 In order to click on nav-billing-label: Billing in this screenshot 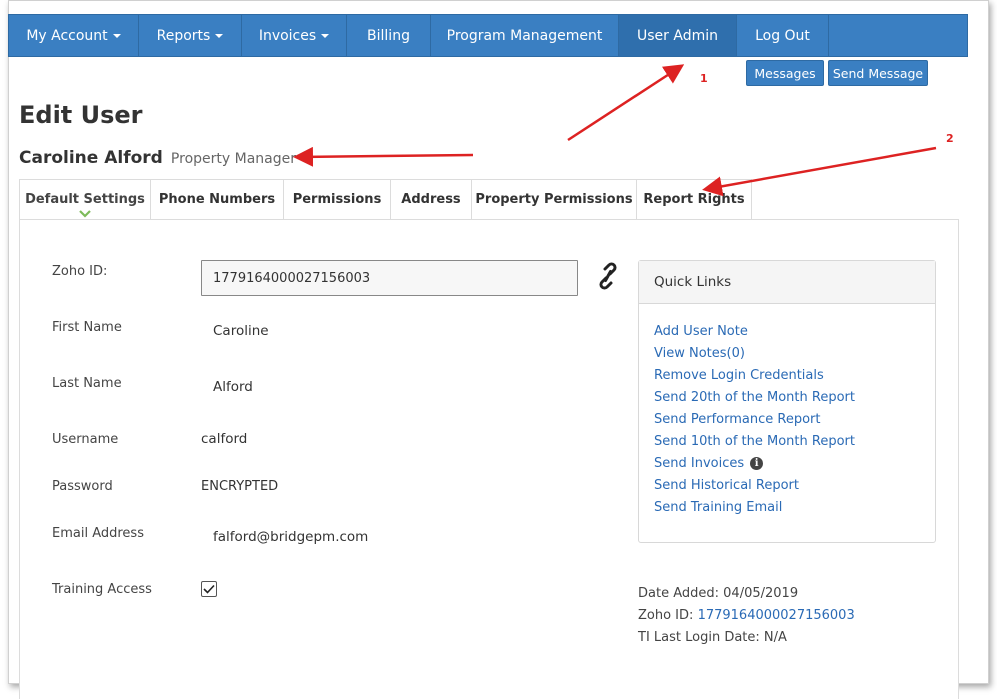, I will do `click(388, 35)`.